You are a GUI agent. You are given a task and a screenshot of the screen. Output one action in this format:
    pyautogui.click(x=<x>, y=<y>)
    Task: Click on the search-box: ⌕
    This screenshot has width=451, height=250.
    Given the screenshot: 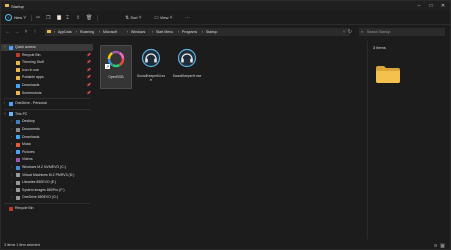 What is the action you would take?
    pyautogui.click(x=402, y=32)
    